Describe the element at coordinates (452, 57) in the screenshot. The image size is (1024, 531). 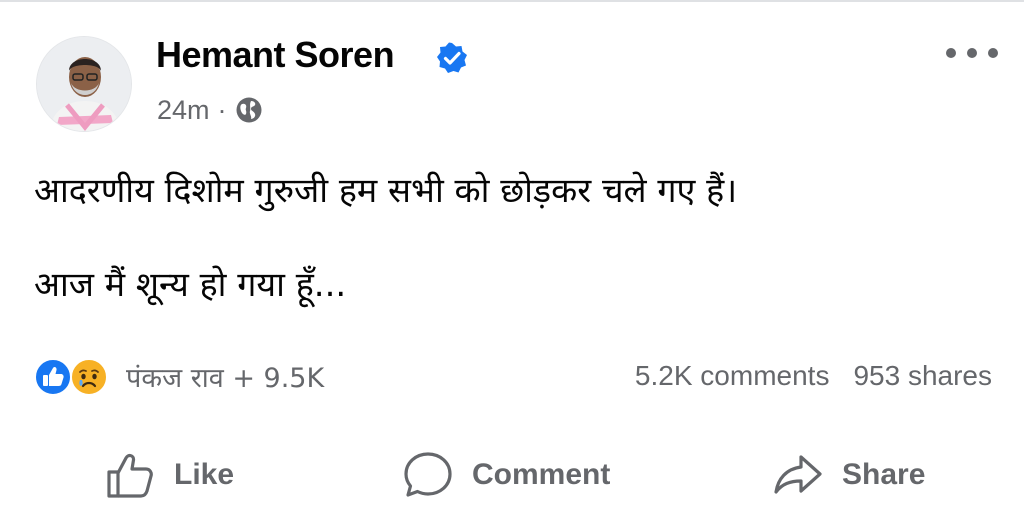
I see `verified-badge-icon` at that location.